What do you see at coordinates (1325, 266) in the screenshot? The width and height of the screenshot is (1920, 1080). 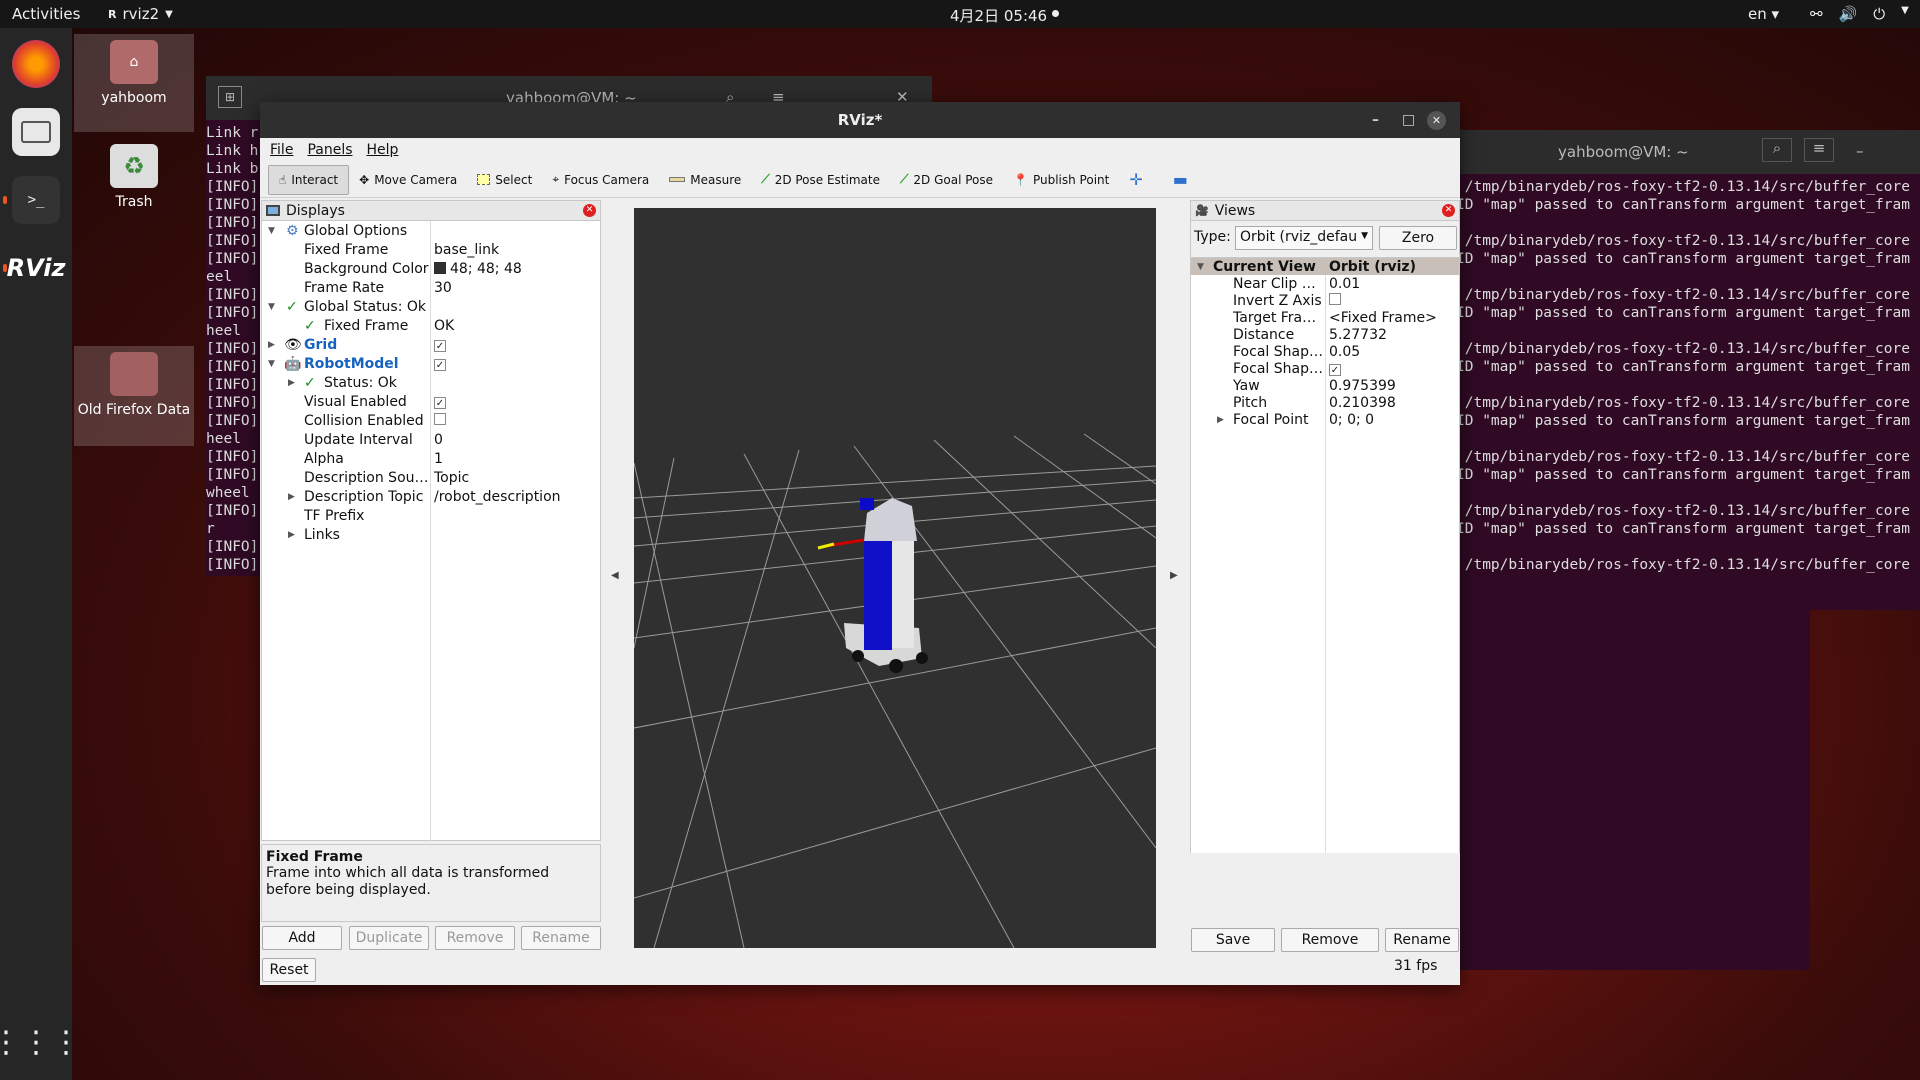 I see `tree-row: ▼ Current View Orbit (rviz)` at bounding box center [1325, 266].